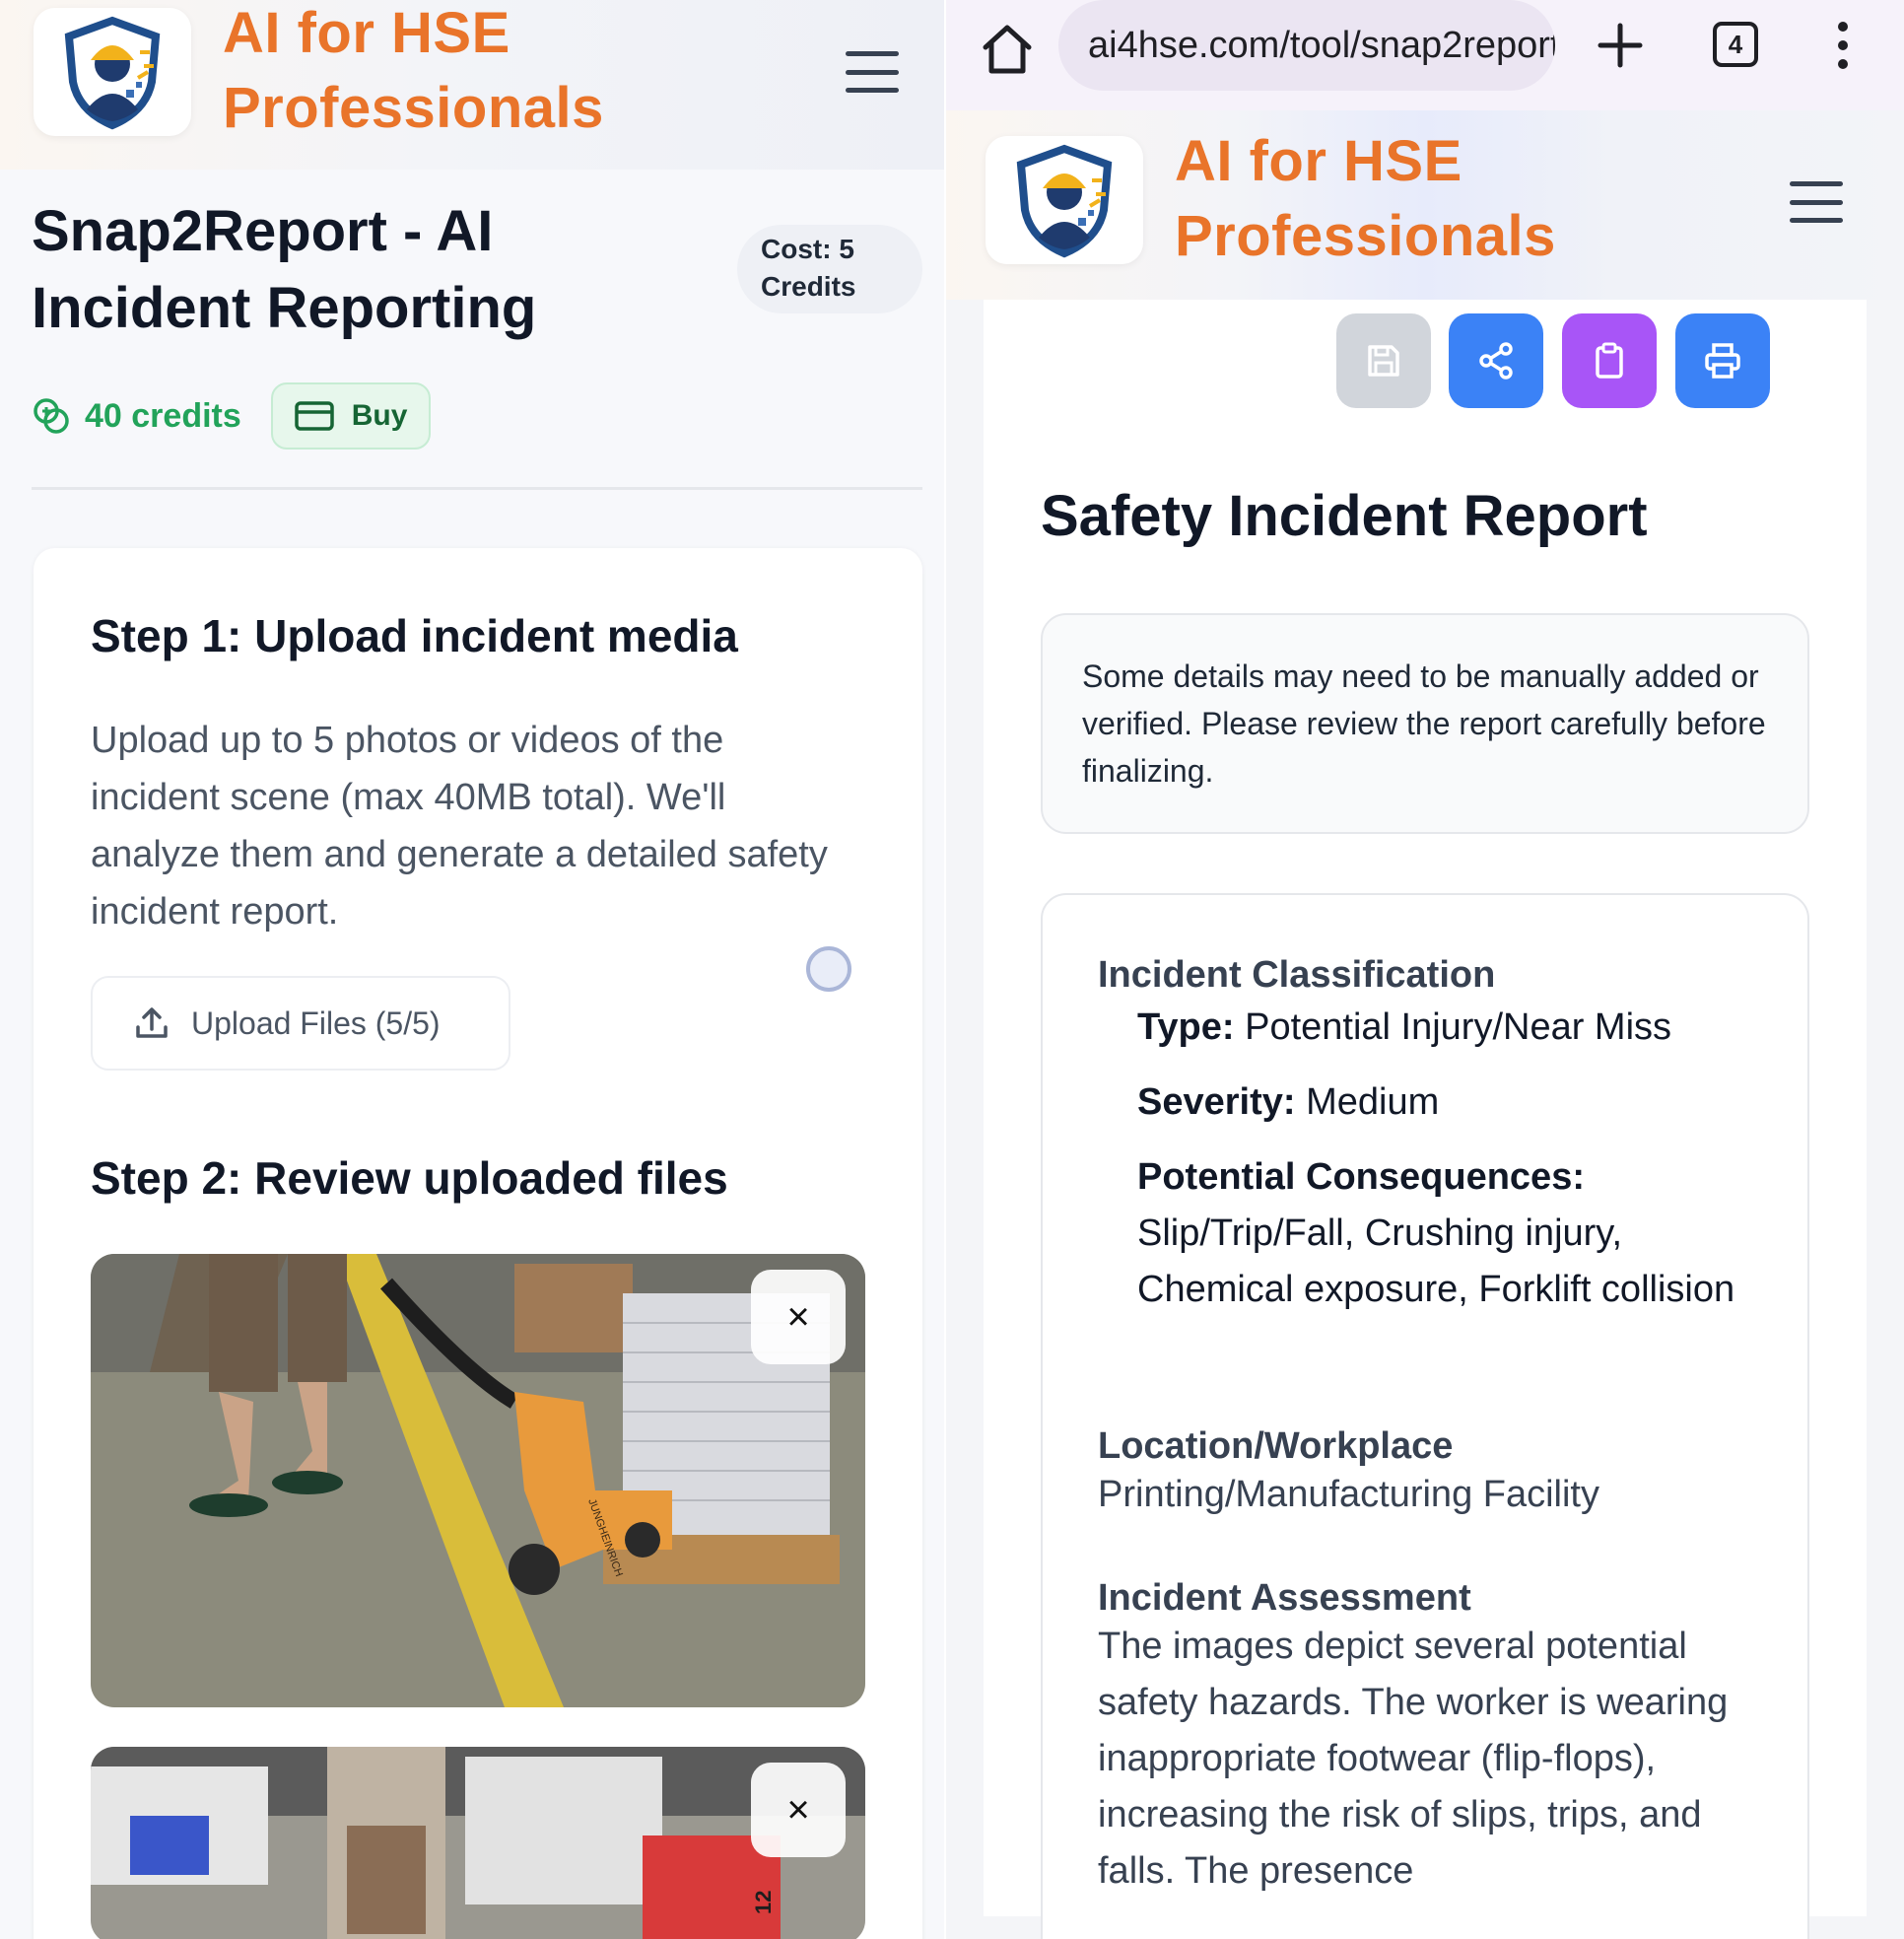 The image size is (1904, 1939). What do you see at coordinates (1216, 1102) in the screenshot?
I see `severity-label: Severity:` at bounding box center [1216, 1102].